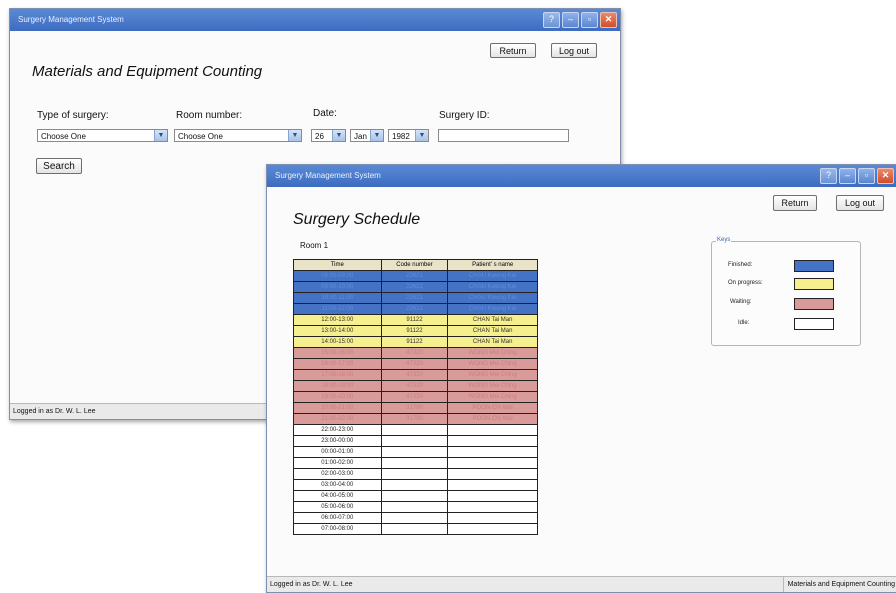 The image size is (896, 593). Describe the element at coordinates (814, 284) in the screenshot. I see `on-progress-swatch` at that location.